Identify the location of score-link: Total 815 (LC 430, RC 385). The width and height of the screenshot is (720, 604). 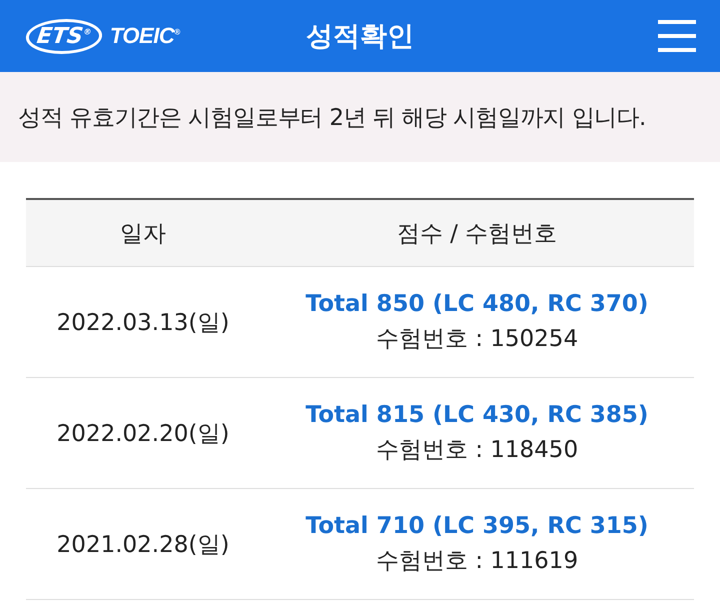
(477, 415).